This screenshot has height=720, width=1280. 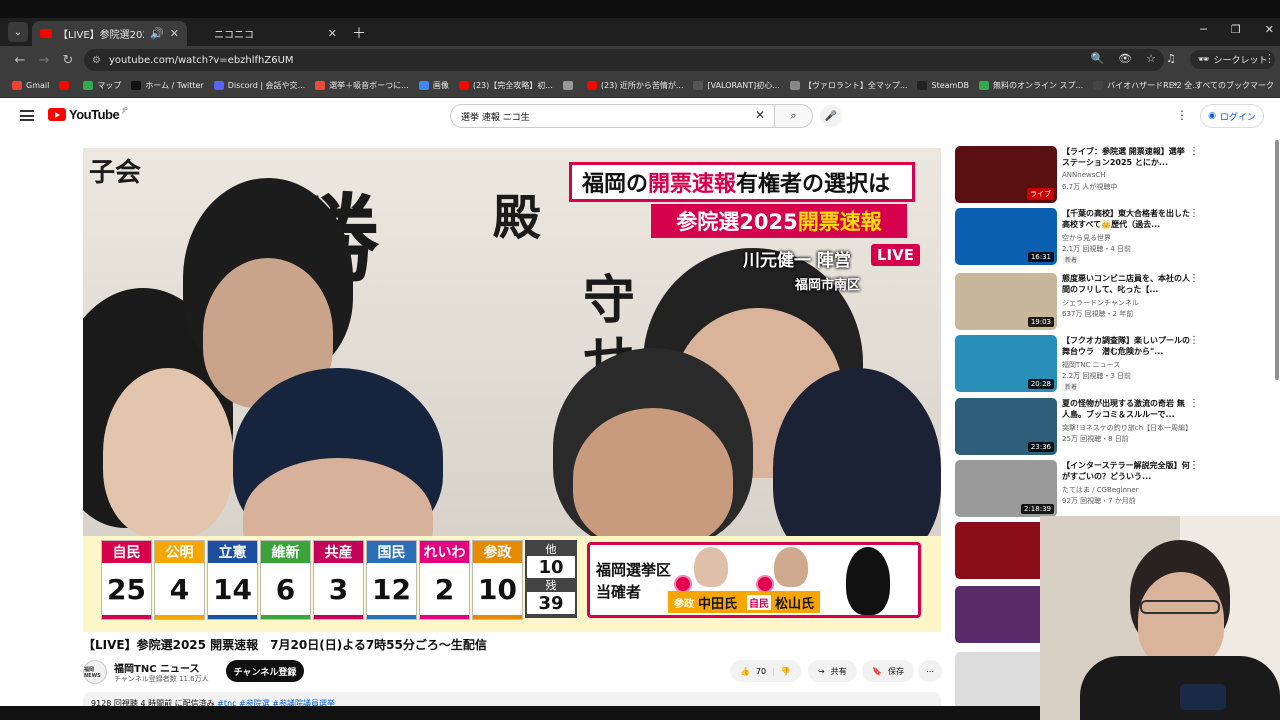 I want to click on new-tab-icon: ＋, so click(x=359, y=33).